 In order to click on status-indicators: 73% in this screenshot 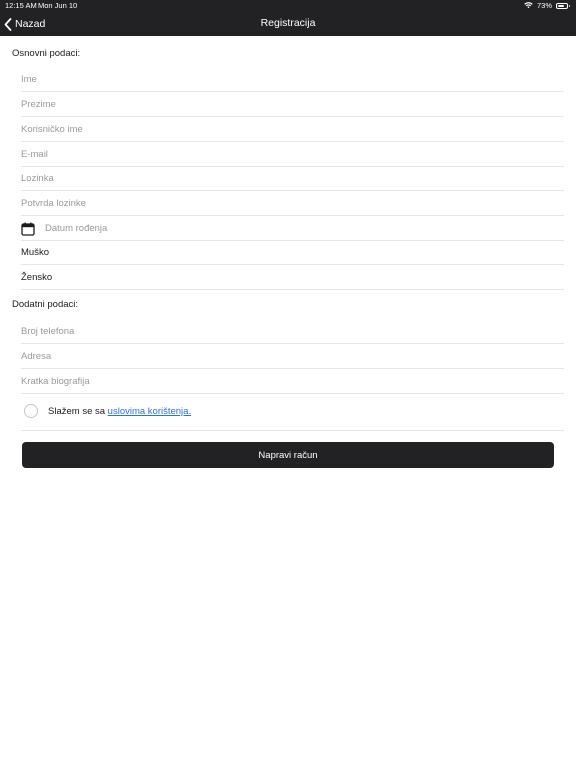, I will do `click(547, 5)`.